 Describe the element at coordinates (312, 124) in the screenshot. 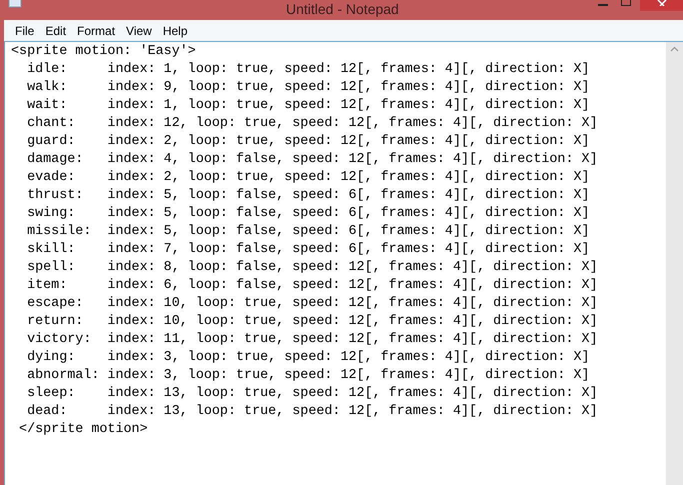

I see `text-line: chant: index: 12, loop: true, speed: 12[, frames: 4][, direction: X]` at that location.